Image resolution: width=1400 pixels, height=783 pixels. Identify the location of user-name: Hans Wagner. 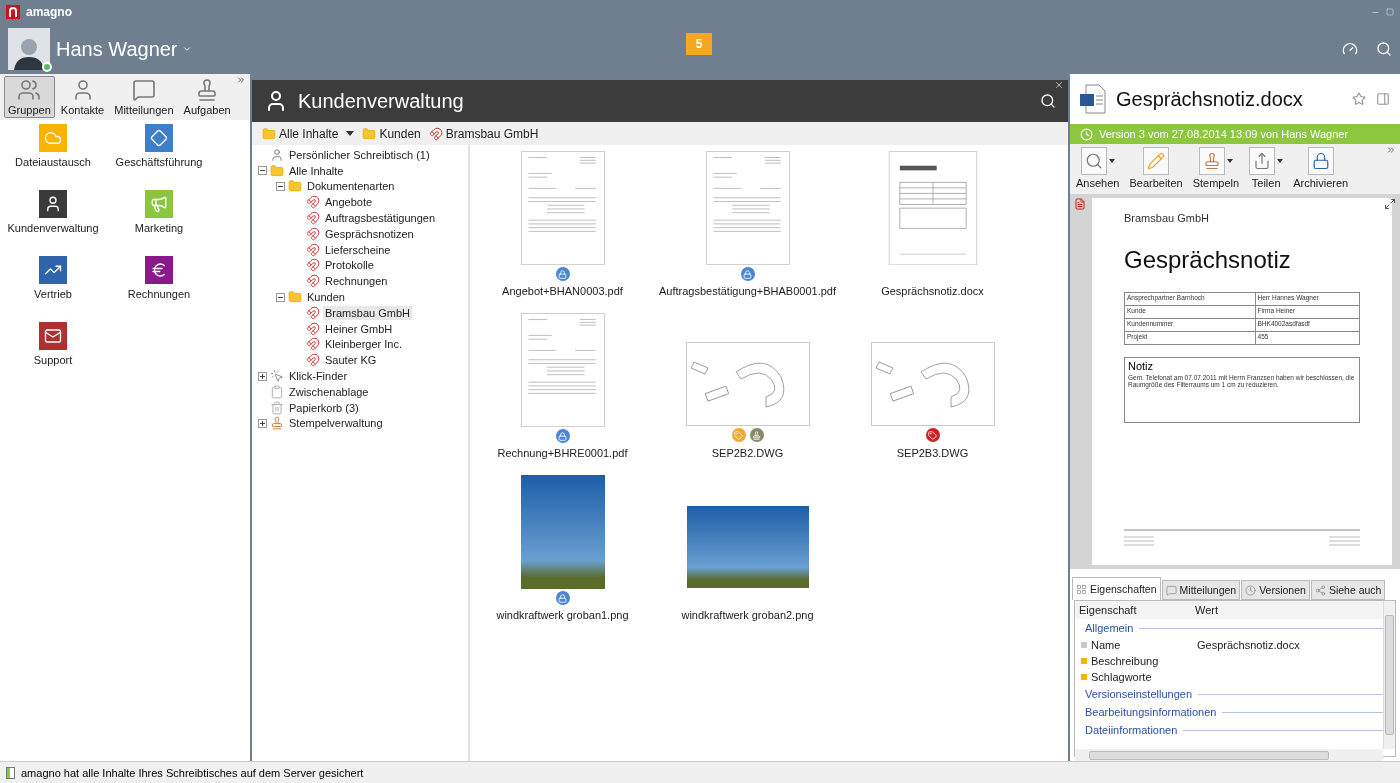
(117, 49).